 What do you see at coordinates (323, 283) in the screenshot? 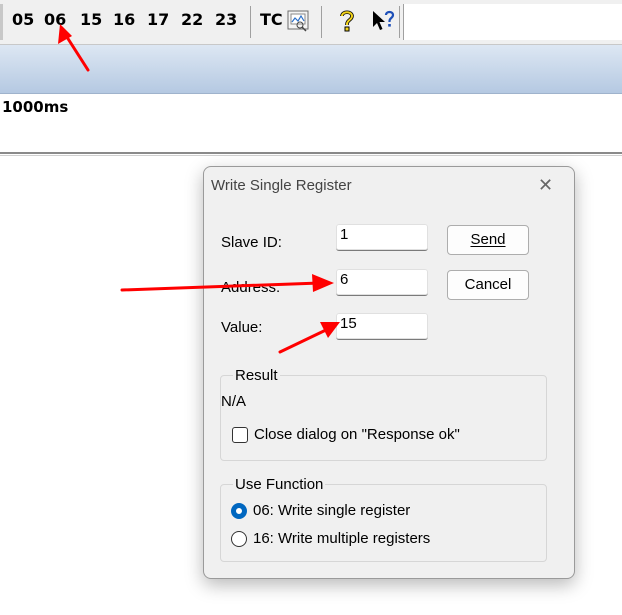
I see `arrow-head` at bounding box center [323, 283].